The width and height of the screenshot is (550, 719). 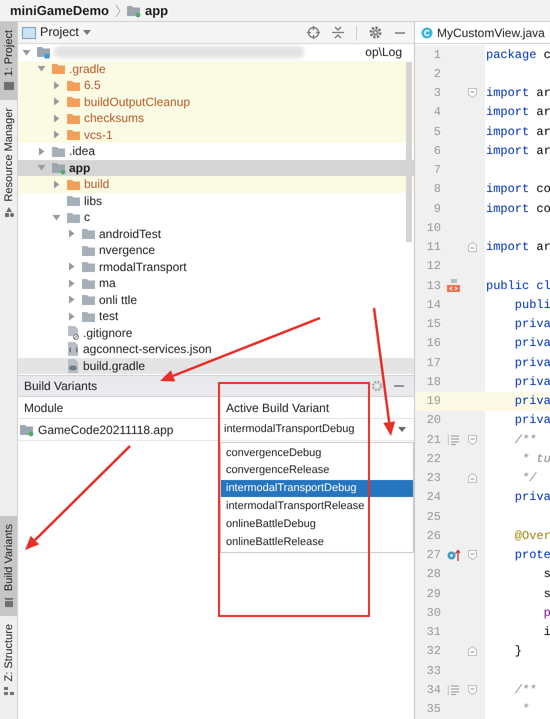 What do you see at coordinates (317, 407) in the screenshot?
I see `column-header: Active Build Variant` at bounding box center [317, 407].